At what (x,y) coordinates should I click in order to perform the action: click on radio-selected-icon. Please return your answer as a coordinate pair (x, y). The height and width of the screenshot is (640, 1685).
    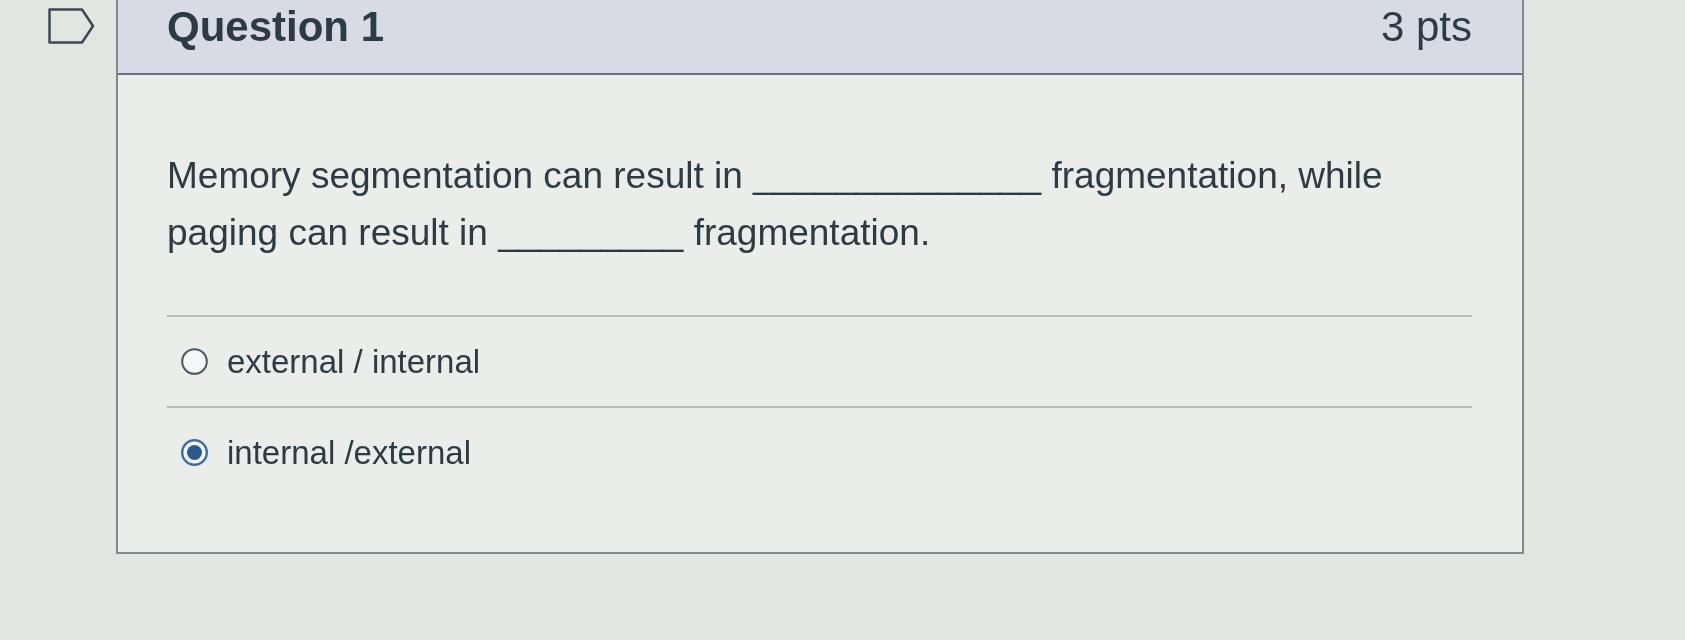
    Looking at the image, I should click on (194, 452).